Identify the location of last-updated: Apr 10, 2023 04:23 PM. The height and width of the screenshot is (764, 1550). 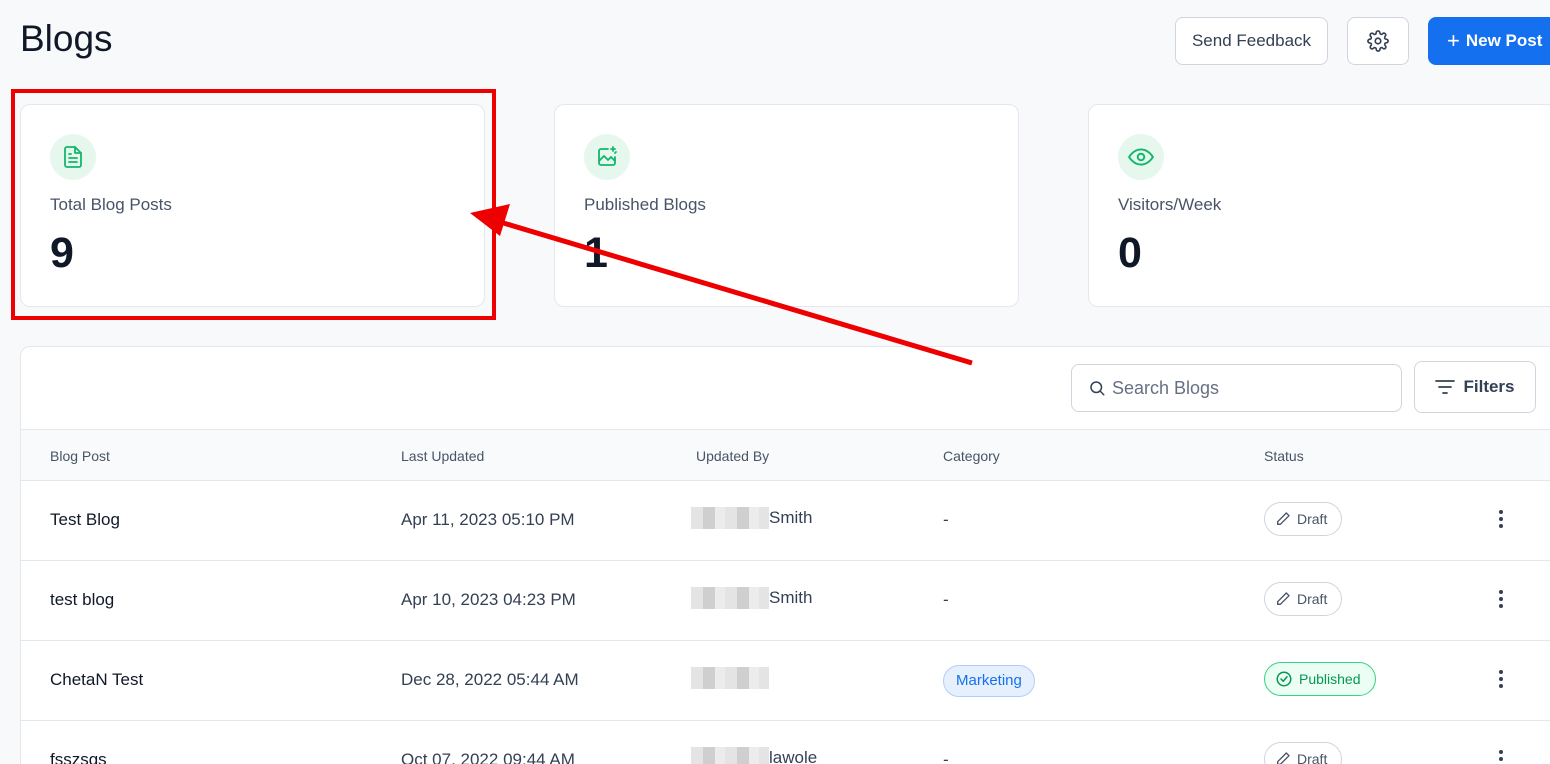
(488, 599).